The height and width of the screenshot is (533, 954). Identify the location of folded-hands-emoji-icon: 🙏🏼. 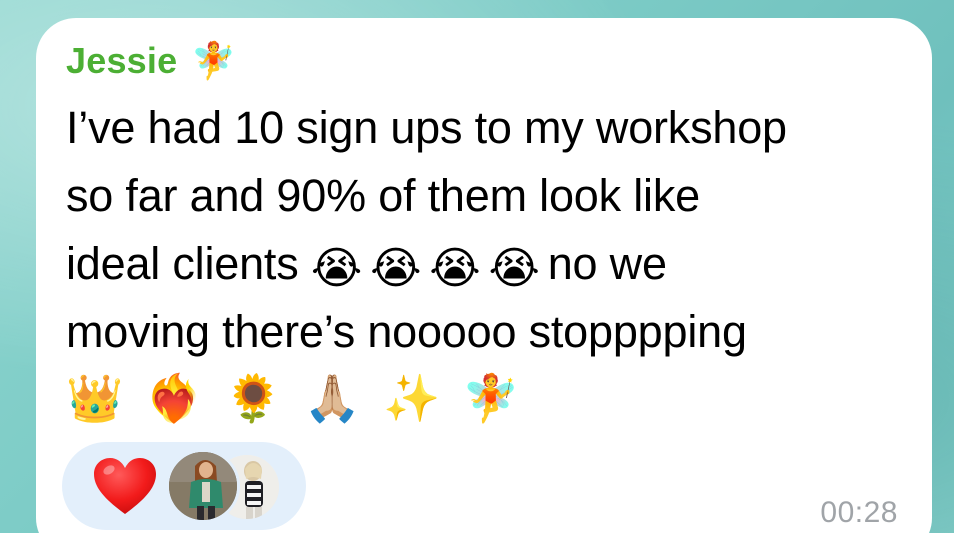
(332, 398).